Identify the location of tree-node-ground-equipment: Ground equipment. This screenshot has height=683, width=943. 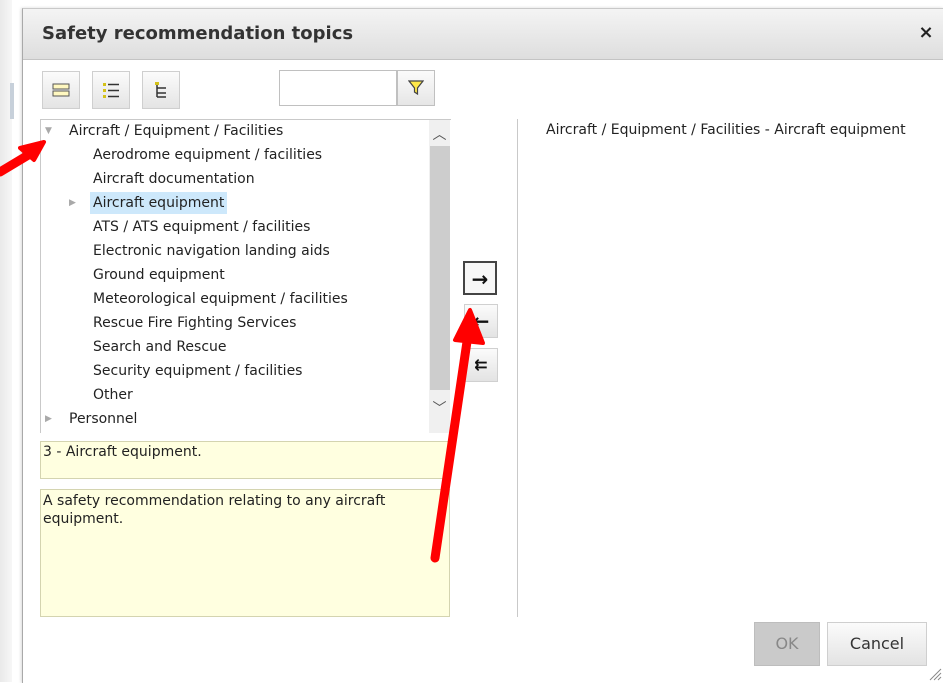
(159, 275).